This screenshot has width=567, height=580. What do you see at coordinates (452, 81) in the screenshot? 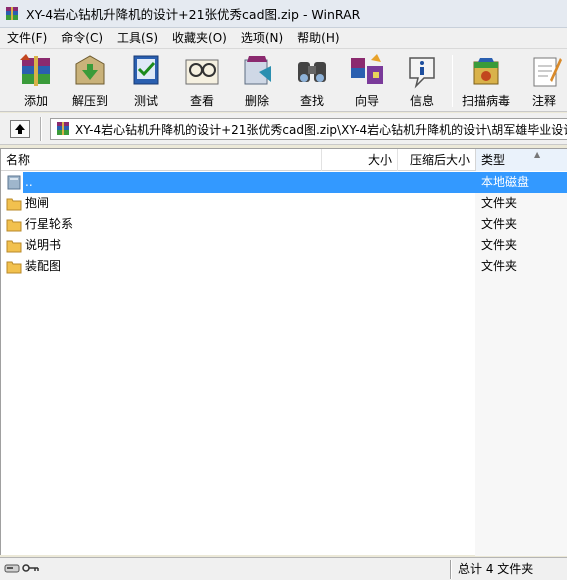
I see `toolbar-separator` at bounding box center [452, 81].